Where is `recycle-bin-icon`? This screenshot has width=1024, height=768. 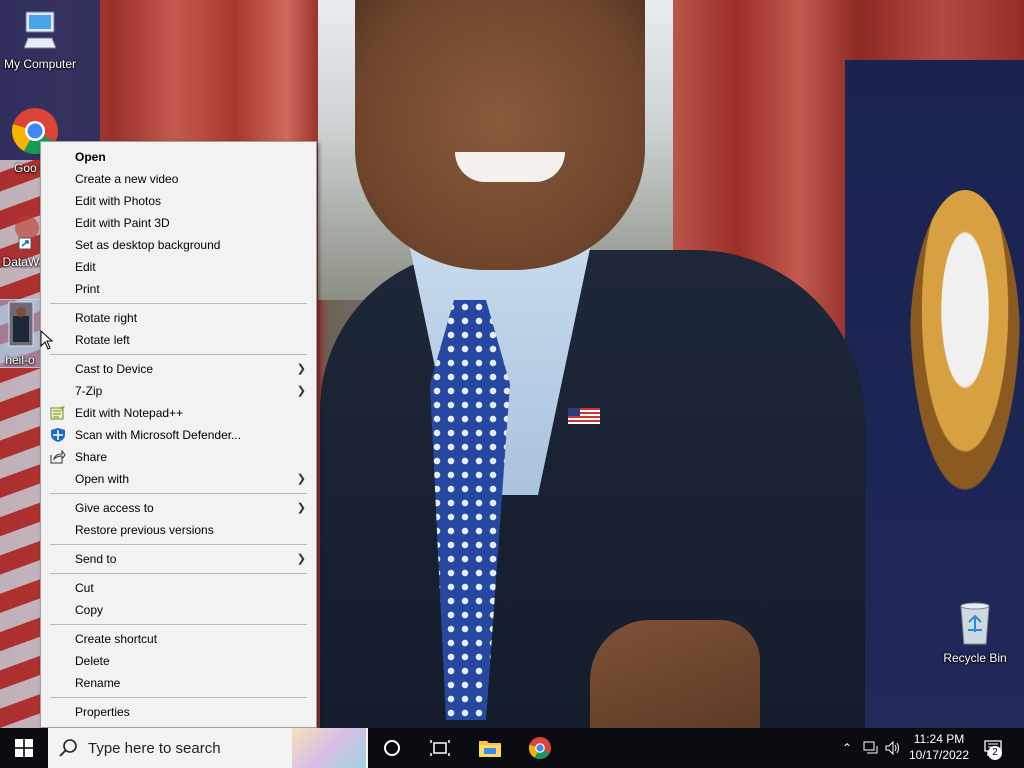 recycle-bin-icon is located at coordinates (975, 623).